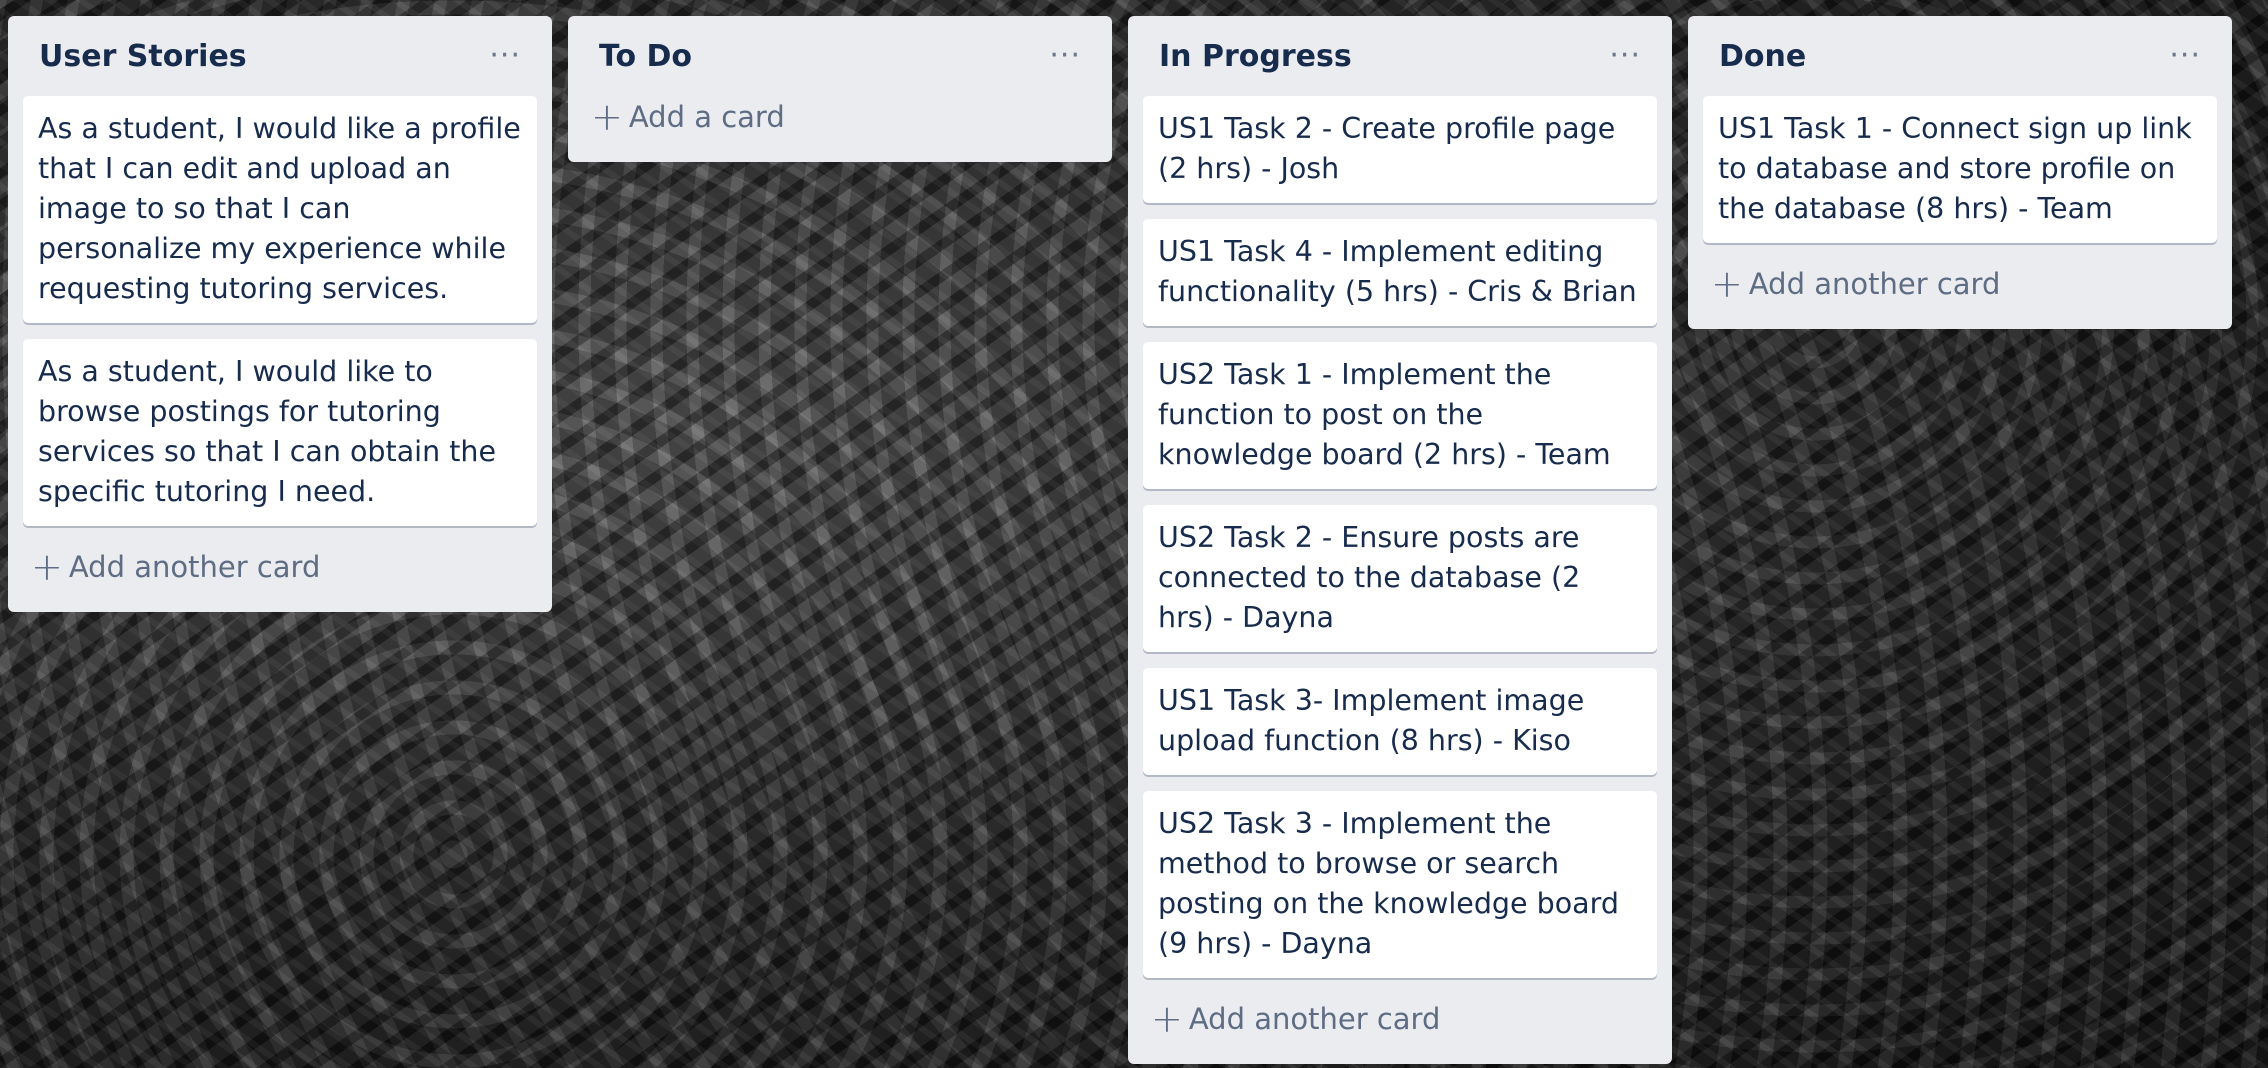  What do you see at coordinates (645, 56) in the screenshot?
I see `list-title: To Do` at bounding box center [645, 56].